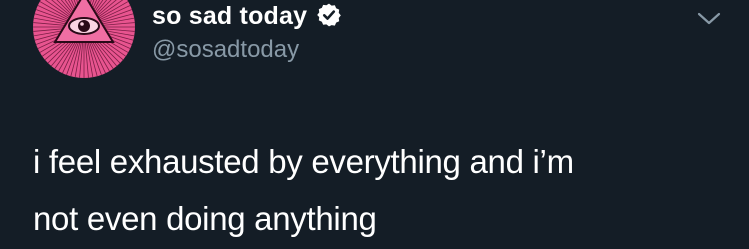 This screenshot has height=249, width=749. I want to click on verified-badge-icon, so click(329, 15).